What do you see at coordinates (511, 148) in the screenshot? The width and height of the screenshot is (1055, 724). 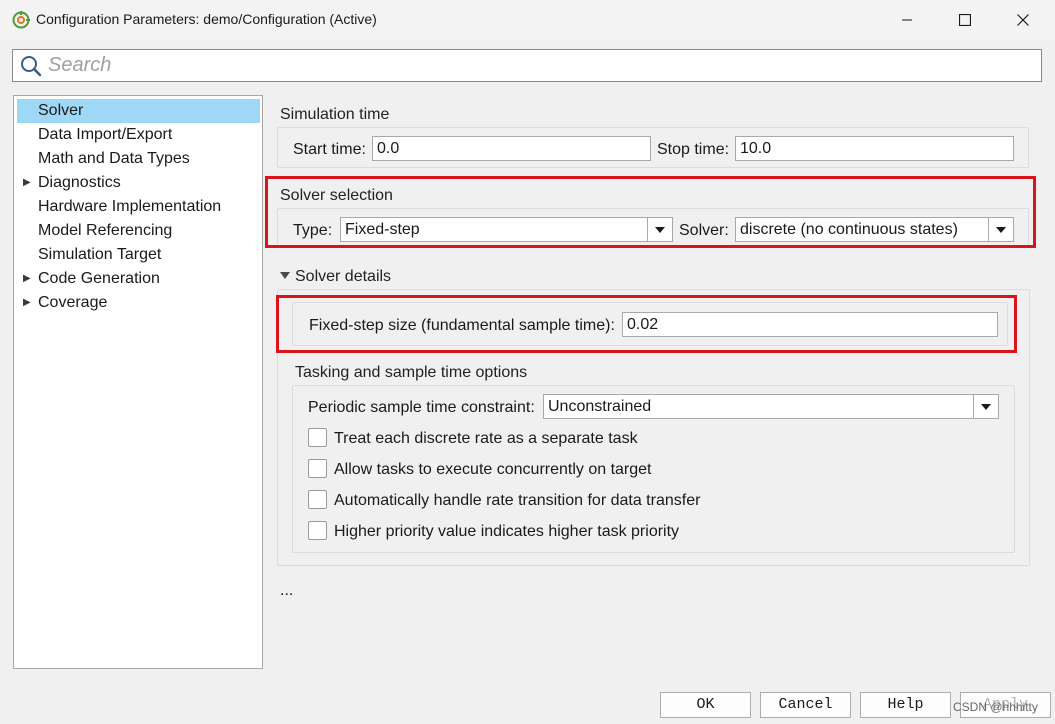 I see `start-time-field: 0.0` at bounding box center [511, 148].